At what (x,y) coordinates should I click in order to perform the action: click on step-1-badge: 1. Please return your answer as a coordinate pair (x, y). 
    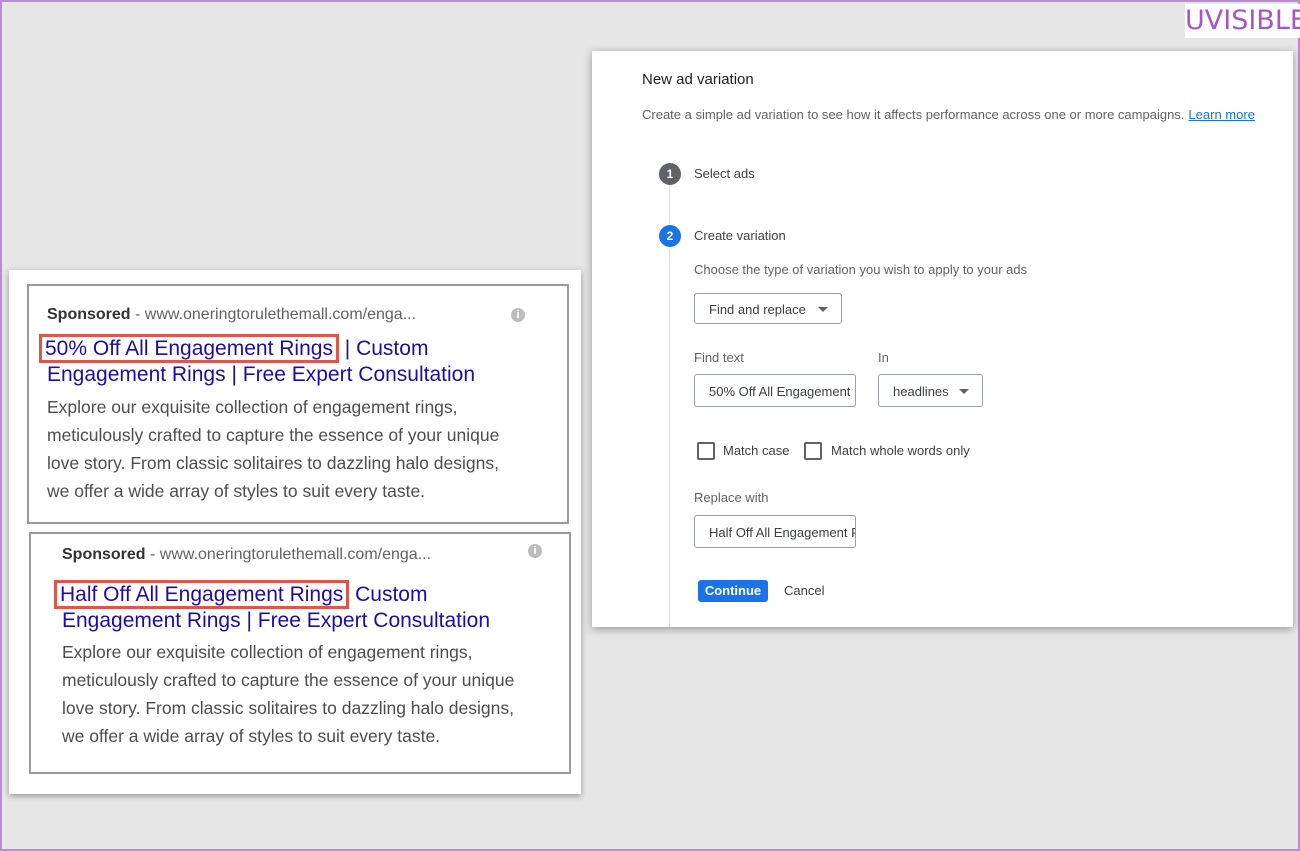
    Looking at the image, I should click on (670, 174).